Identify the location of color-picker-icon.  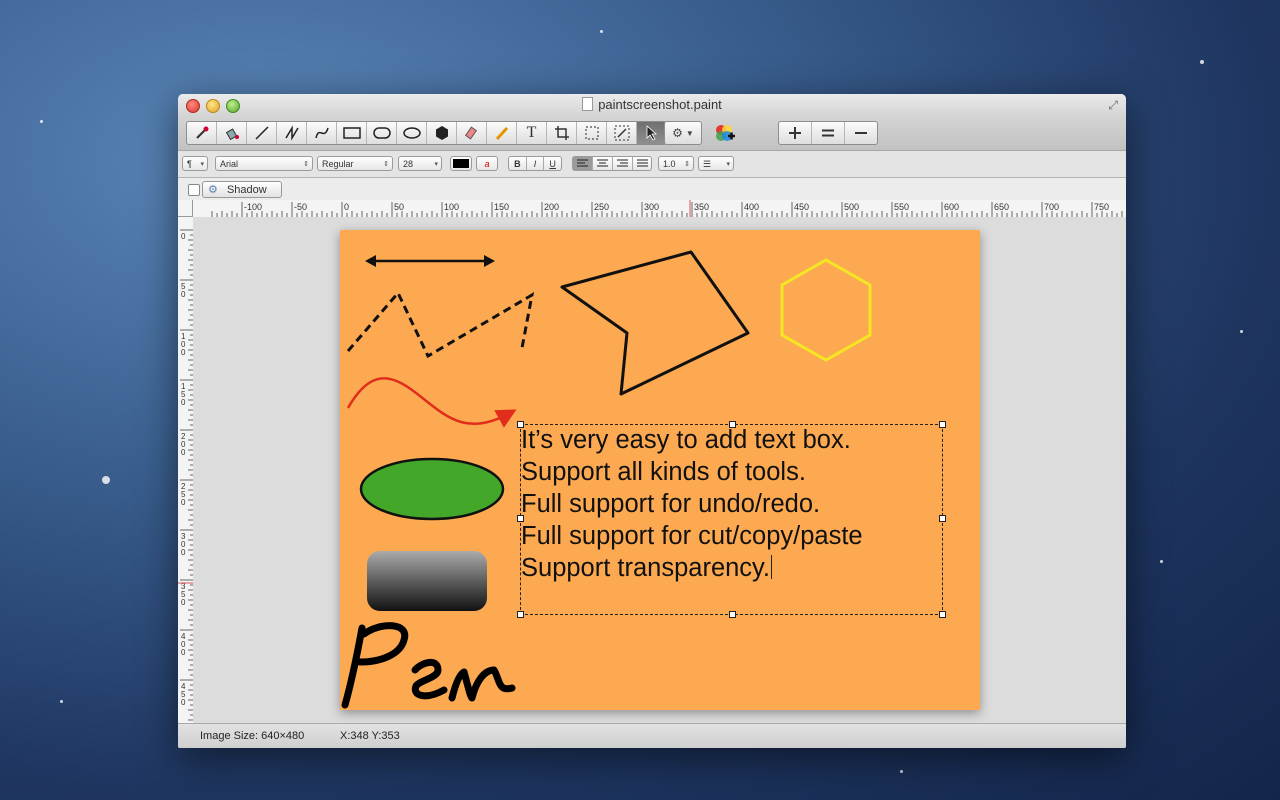
(724, 136).